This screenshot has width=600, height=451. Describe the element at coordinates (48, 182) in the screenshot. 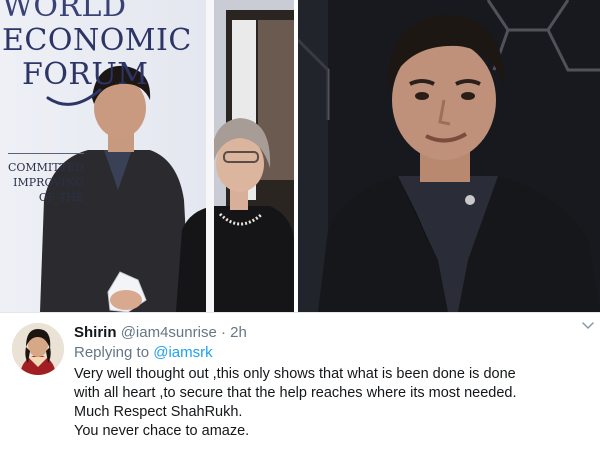

I see `banner-line-2: IMPROVING` at that location.